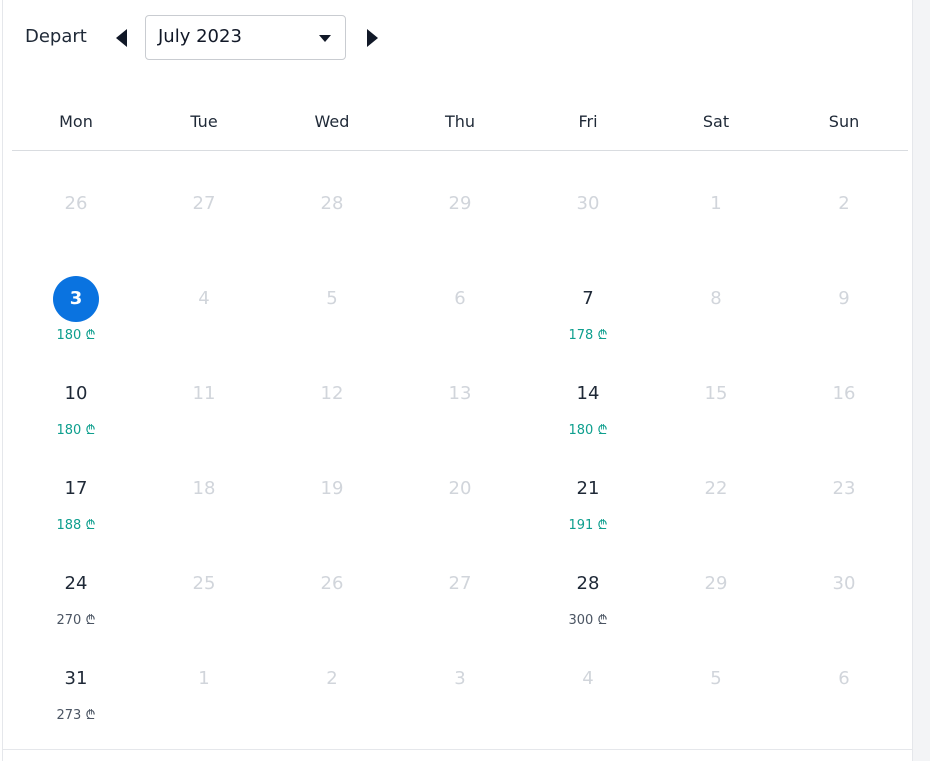 The image size is (930, 761). What do you see at coordinates (204, 583) in the screenshot?
I see `day-number: 25` at bounding box center [204, 583].